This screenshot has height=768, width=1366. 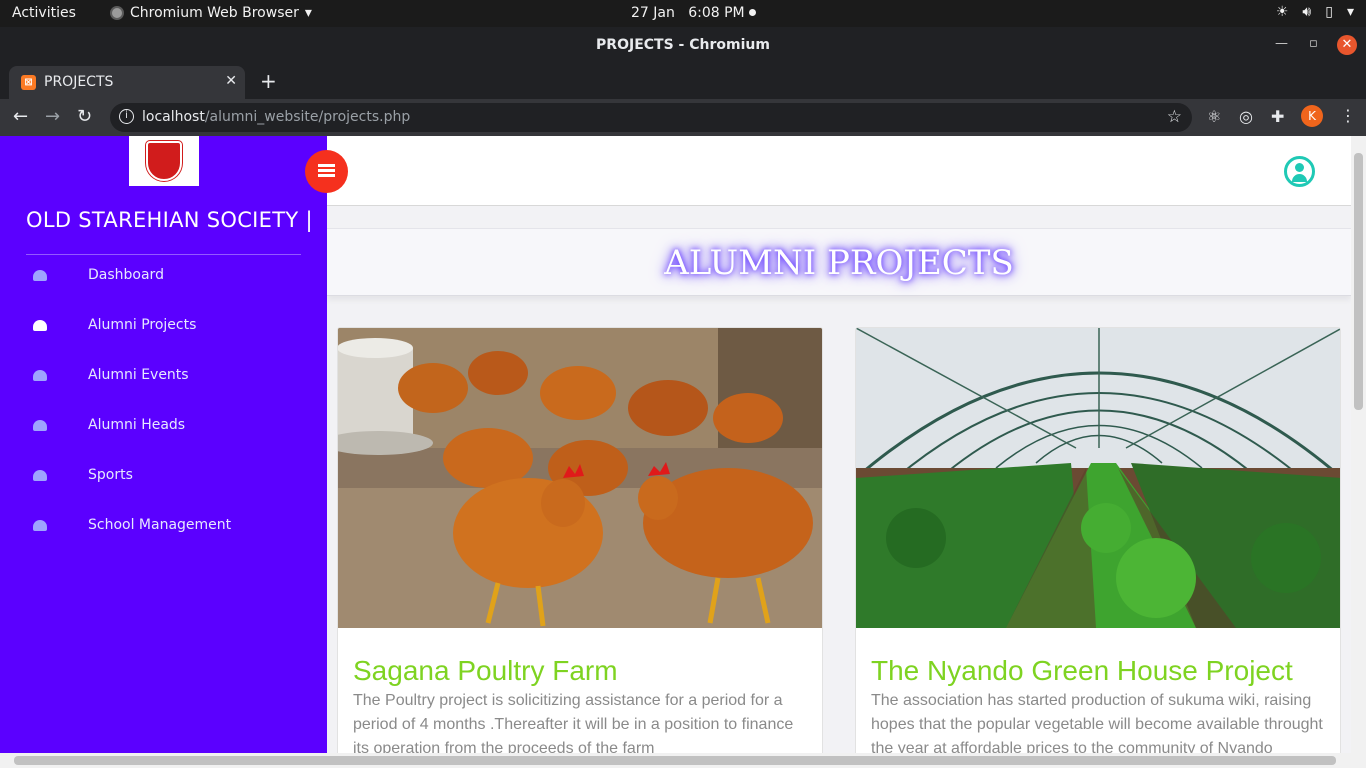 I want to click on app-menu-label: Chromium Web Browser, so click(x=214, y=13).